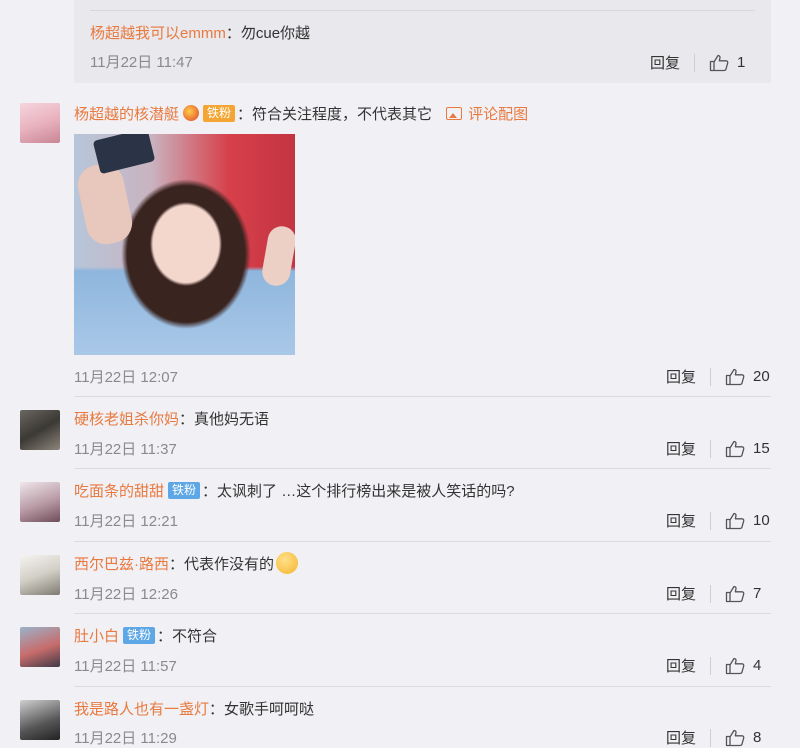 The width and height of the screenshot is (800, 748). Describe the element at coordinates (366, 491) in the screenshot. I see `comment-text: 太讽刺了 …这个排行榜出来是被人笑话的吗?` at that location.